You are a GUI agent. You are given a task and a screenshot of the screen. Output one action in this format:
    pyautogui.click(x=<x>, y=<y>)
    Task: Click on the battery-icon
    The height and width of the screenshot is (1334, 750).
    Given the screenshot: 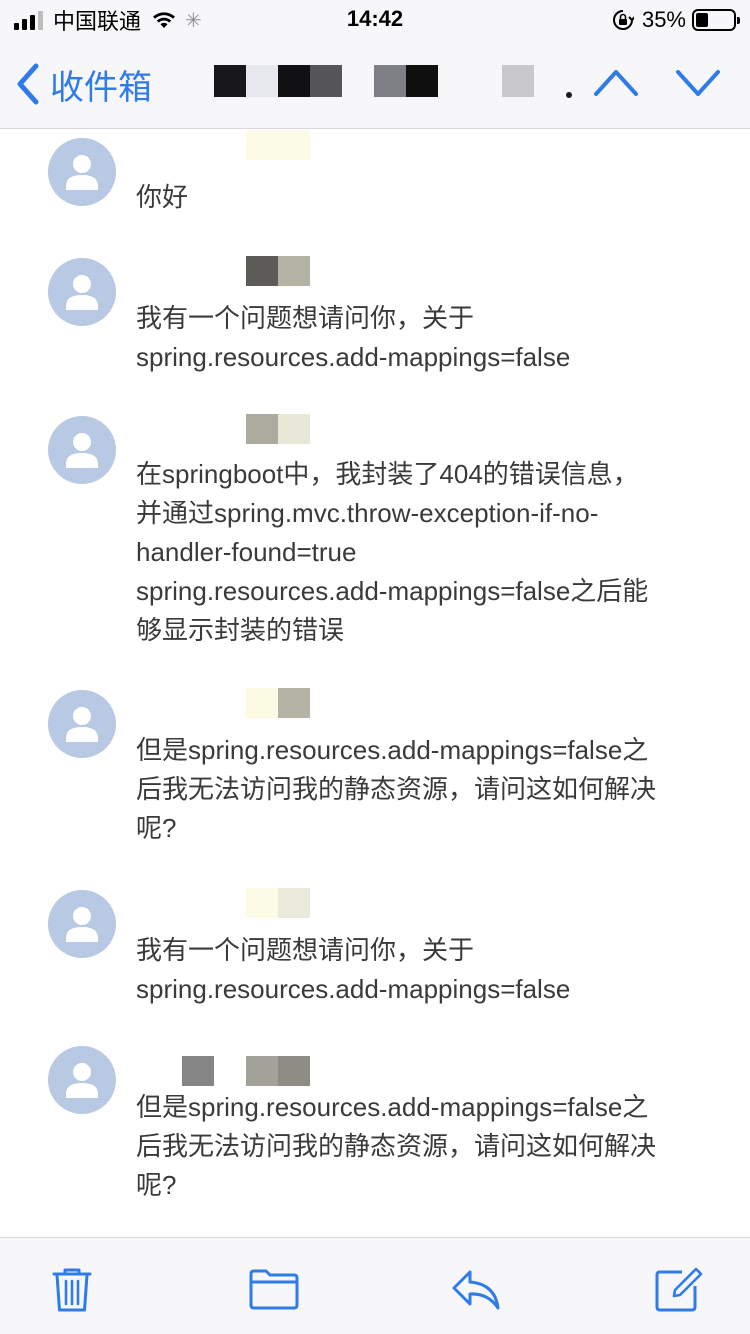 What is the action you would take?
    pyautogui.click(x=716, y=20)
    